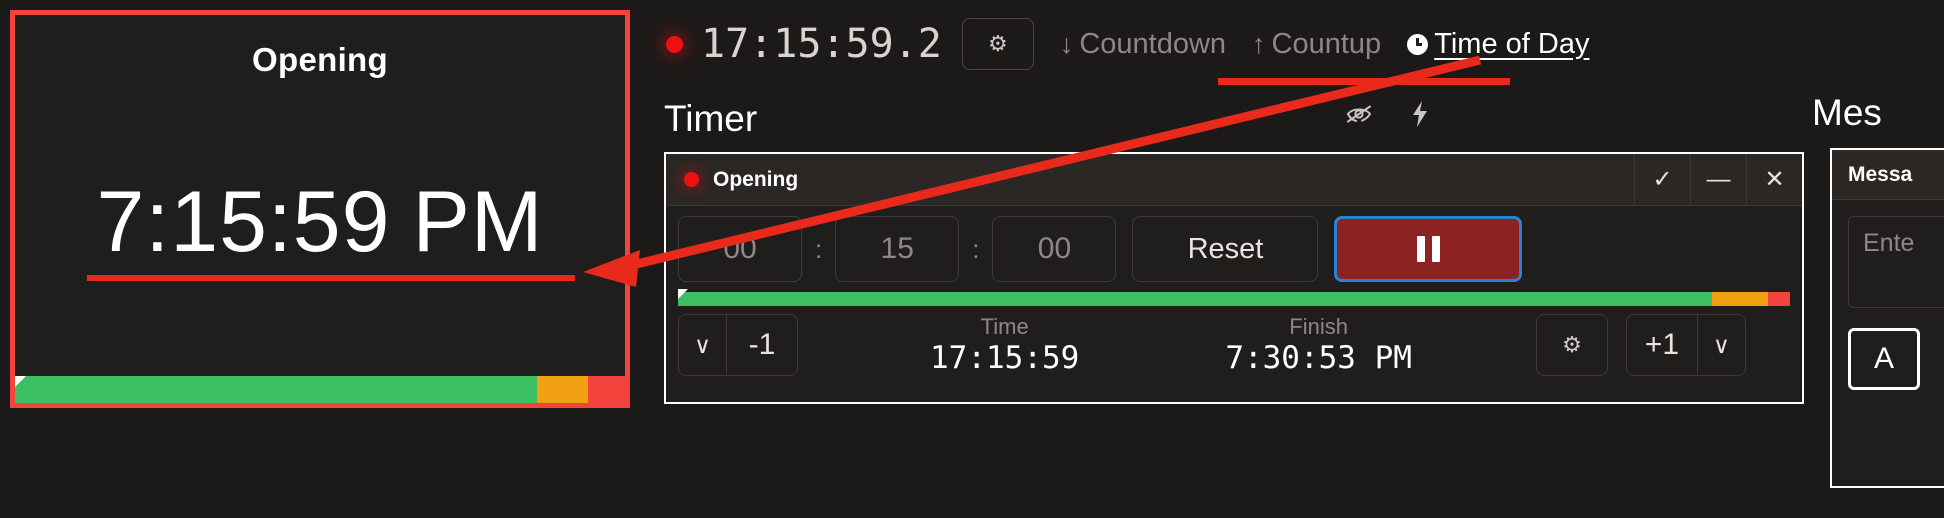 The image size is (1944, 518). What do you see at coordinates (1884, 359) in the screenshot?
I see `message-a-button: A` at bounding box center [1884, 359].